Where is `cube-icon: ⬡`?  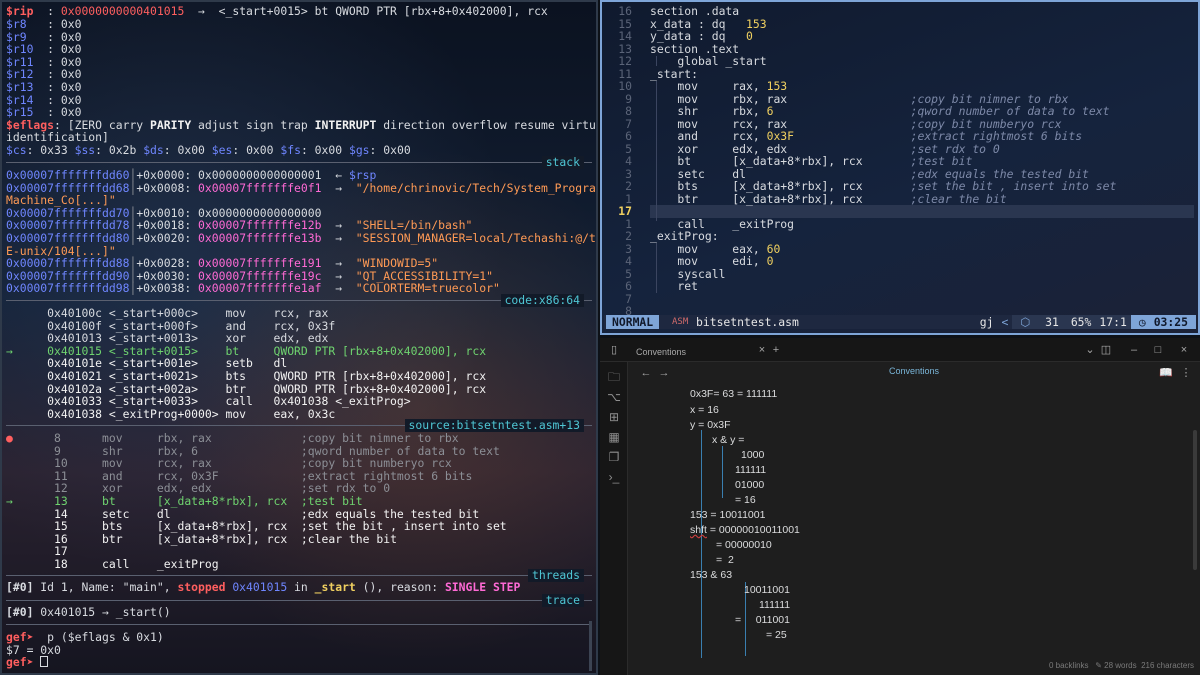
cube-icon: ⬡ is located at coordinates (1025, 322).